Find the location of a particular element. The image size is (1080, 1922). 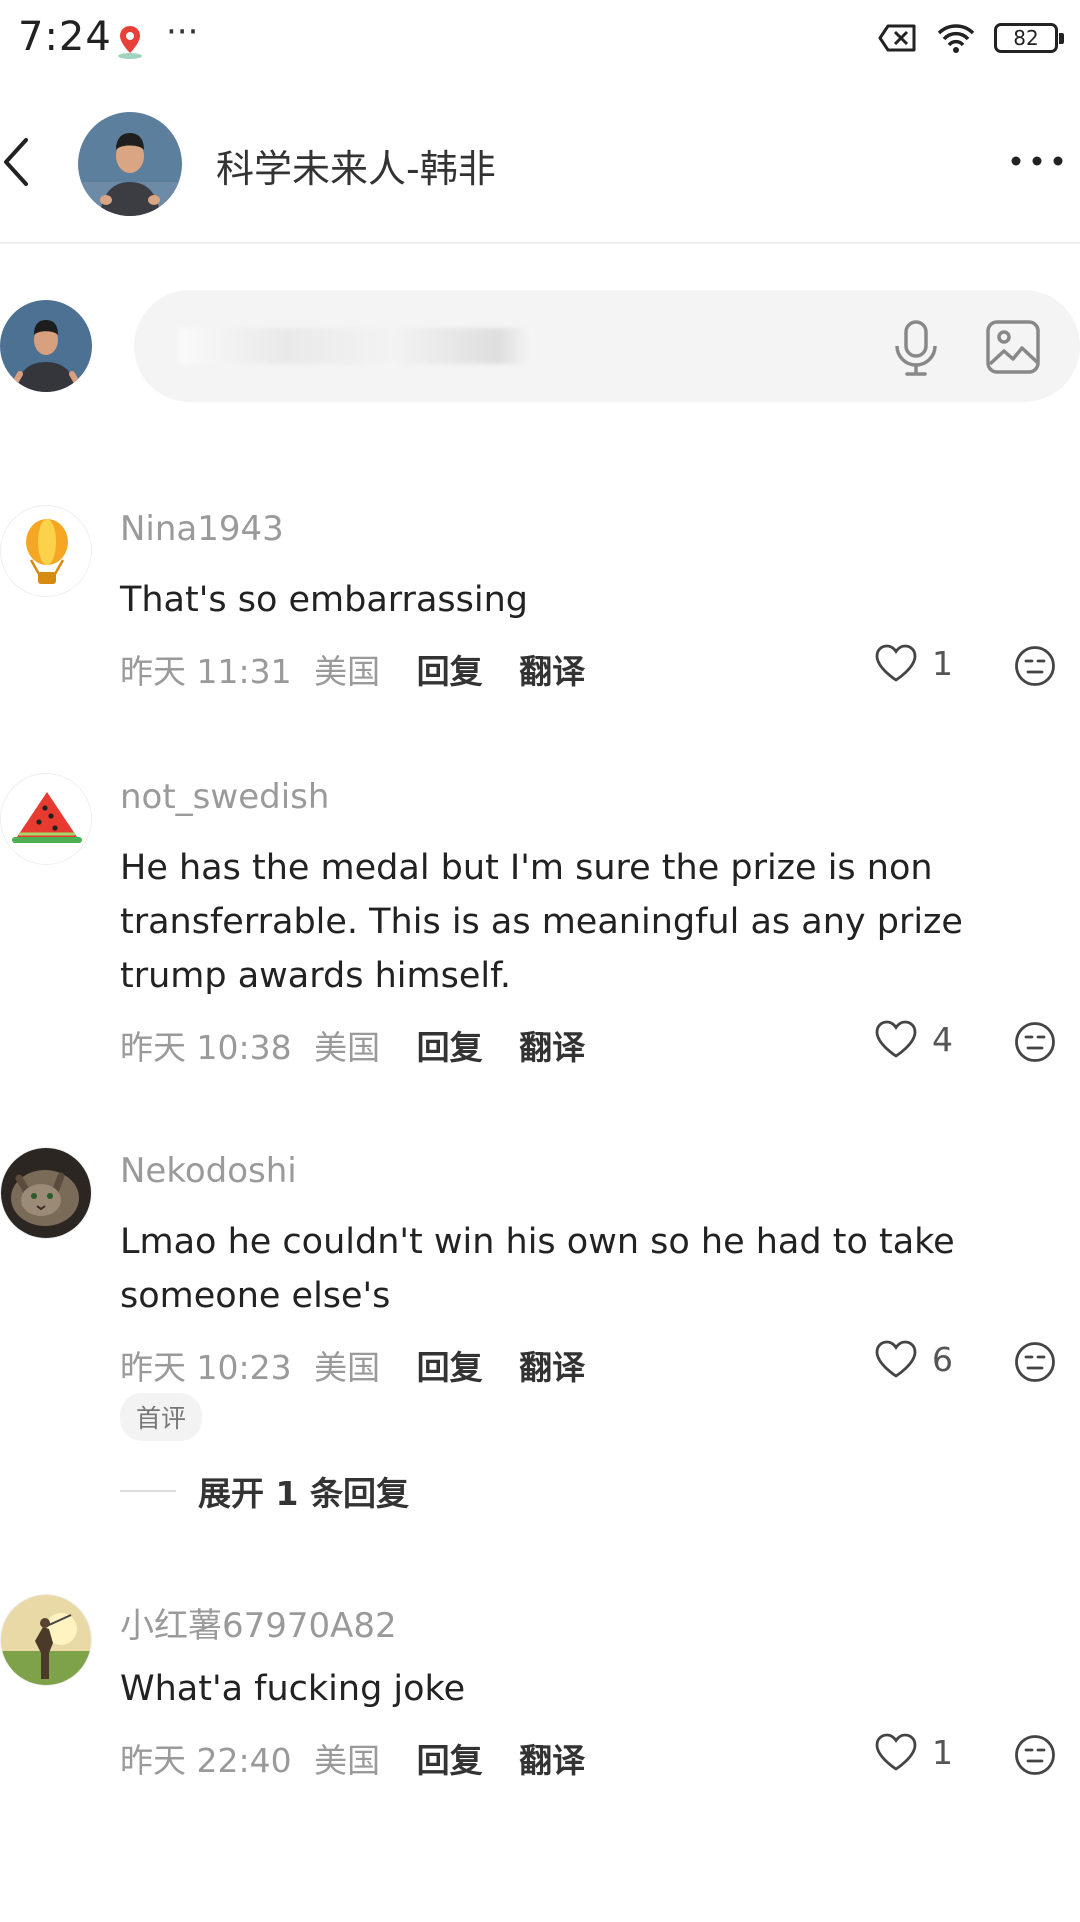

comment-composer is located at coordinates (540, 350).